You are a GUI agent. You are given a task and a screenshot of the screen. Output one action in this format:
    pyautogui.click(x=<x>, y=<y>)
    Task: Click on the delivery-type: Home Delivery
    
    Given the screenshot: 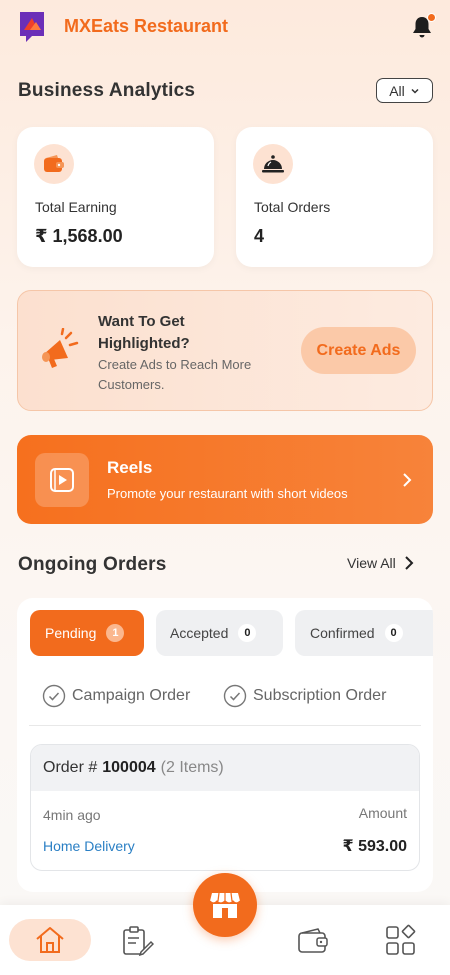 What is the action you would take?
    pyautogui.click(x=89, y=846)
    